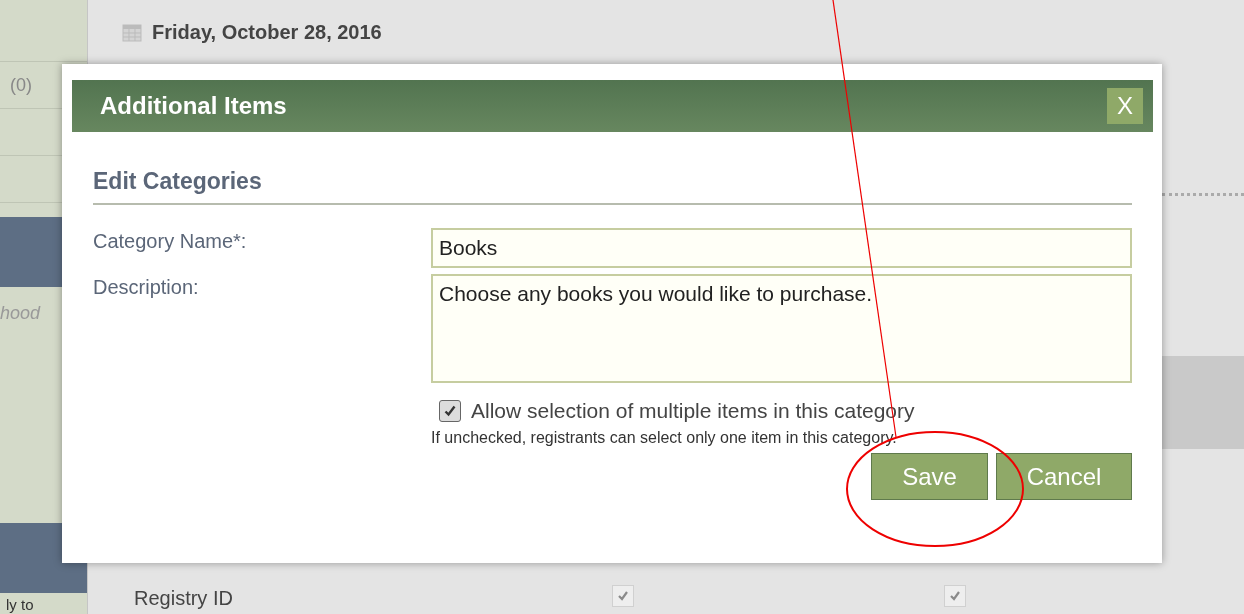 This screenshot has height=614, width=1244. Describe the element at coordinates (1125, 106) in the screenshot. I see `close-button: X` at that location.